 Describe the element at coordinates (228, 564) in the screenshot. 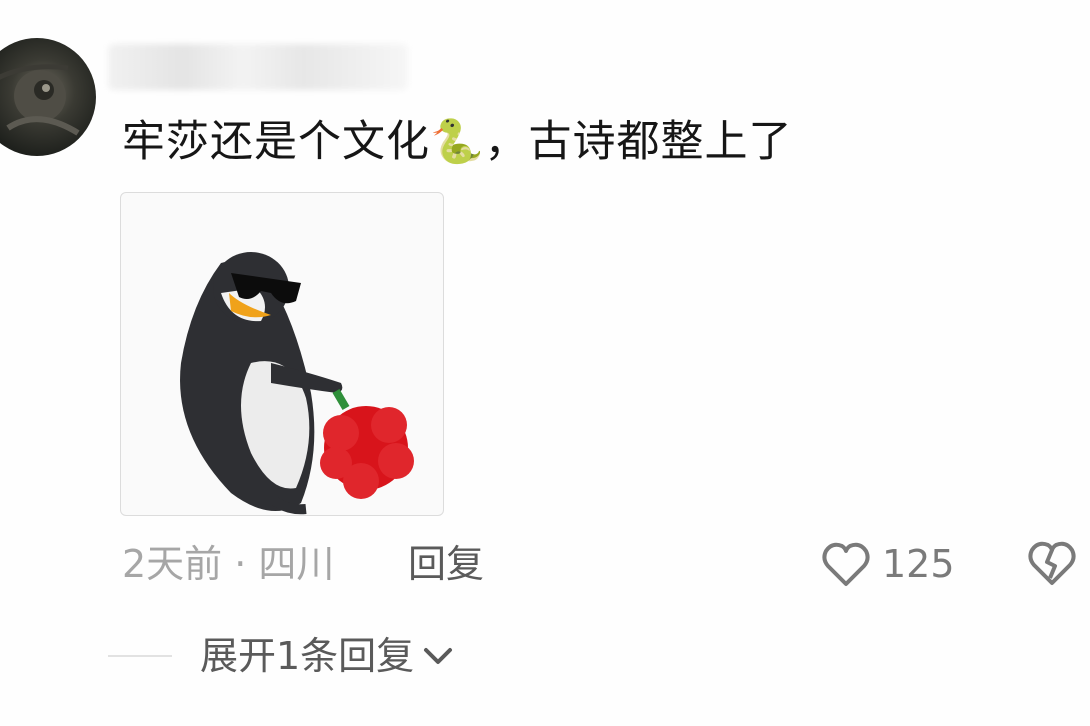

I see `comment-time-location: 2天前 · 四川` at that location.